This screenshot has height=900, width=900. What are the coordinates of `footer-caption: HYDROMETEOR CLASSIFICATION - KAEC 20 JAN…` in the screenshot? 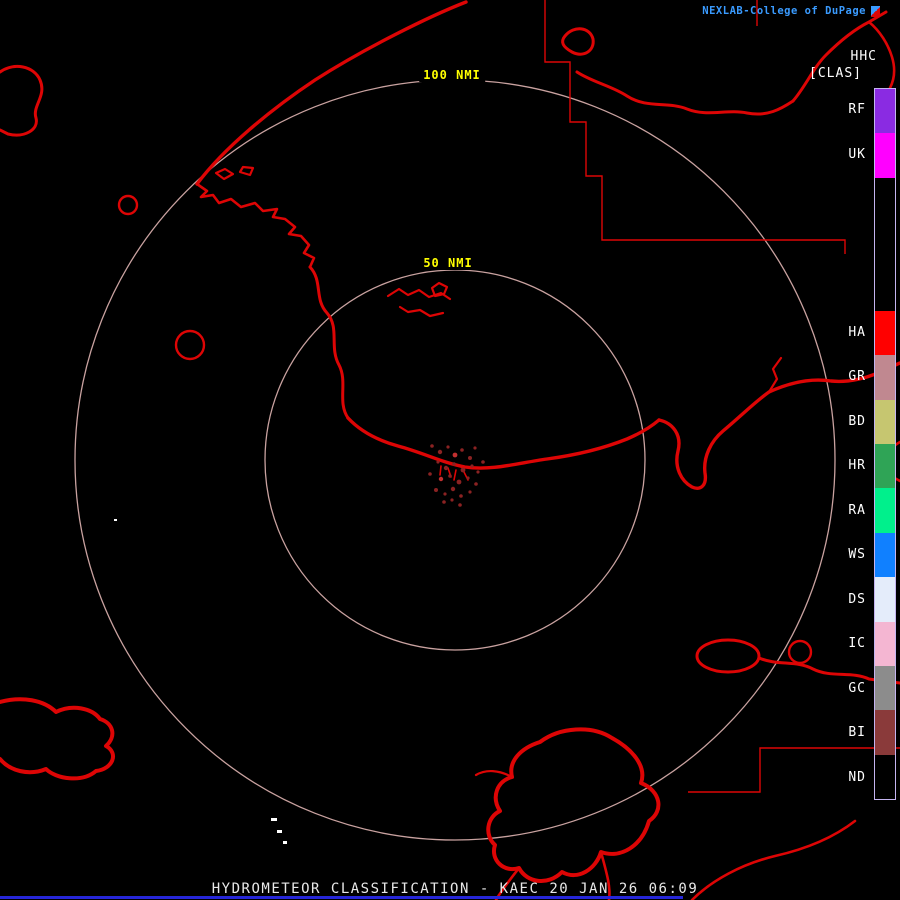 It's located at (455, 889).